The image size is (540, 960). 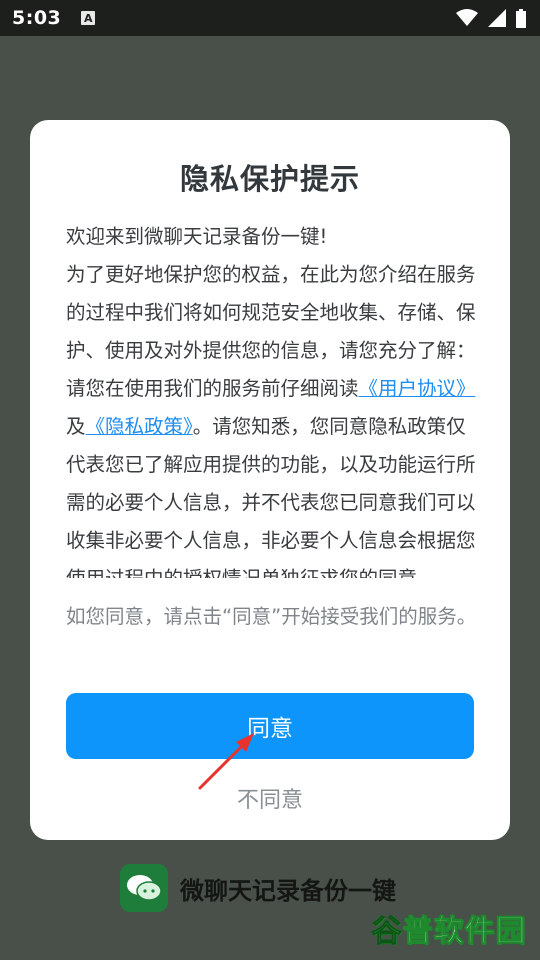 I want to click on notification-a-icon: A, so click(x=88, y=18).